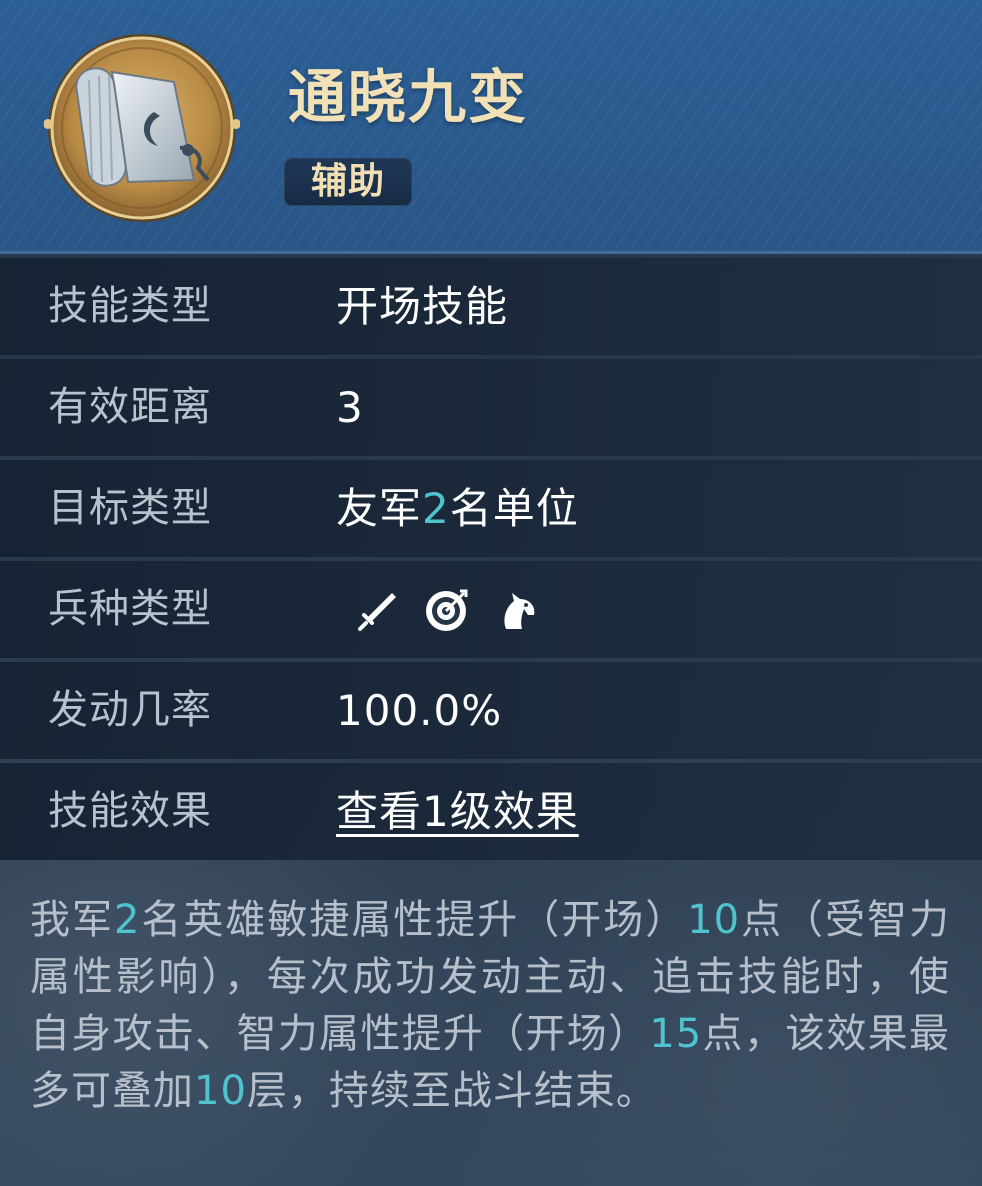  What do you see at coordinates (130, 508) in the screenshot?
I see `row-label: 目标类型` at bounding box center [130, 508].